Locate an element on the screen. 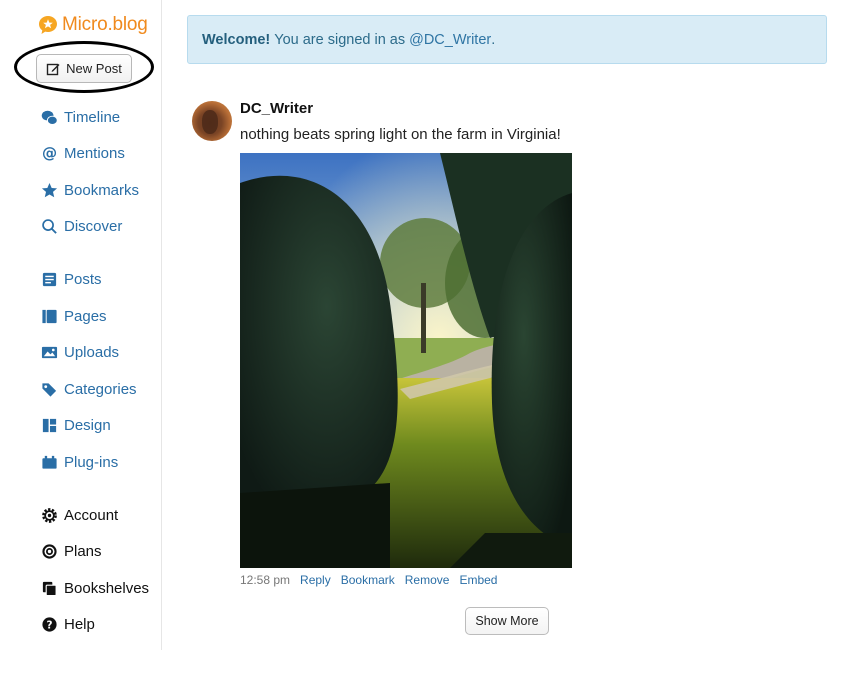 The image size is (850, 674). banner-end: . is located at coordinates (493, 39).